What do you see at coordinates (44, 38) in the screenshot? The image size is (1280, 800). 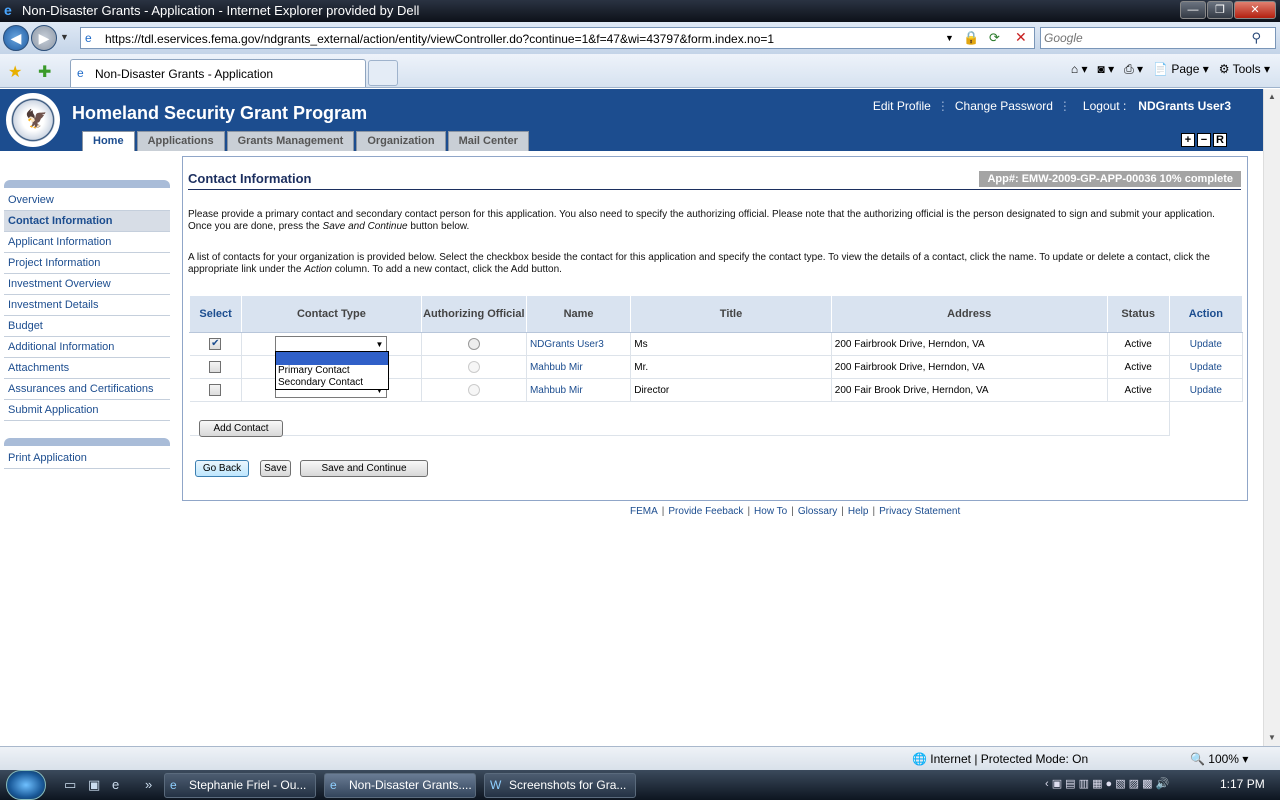 I see `forward-button: ▶` at bounding box center [44, 38].